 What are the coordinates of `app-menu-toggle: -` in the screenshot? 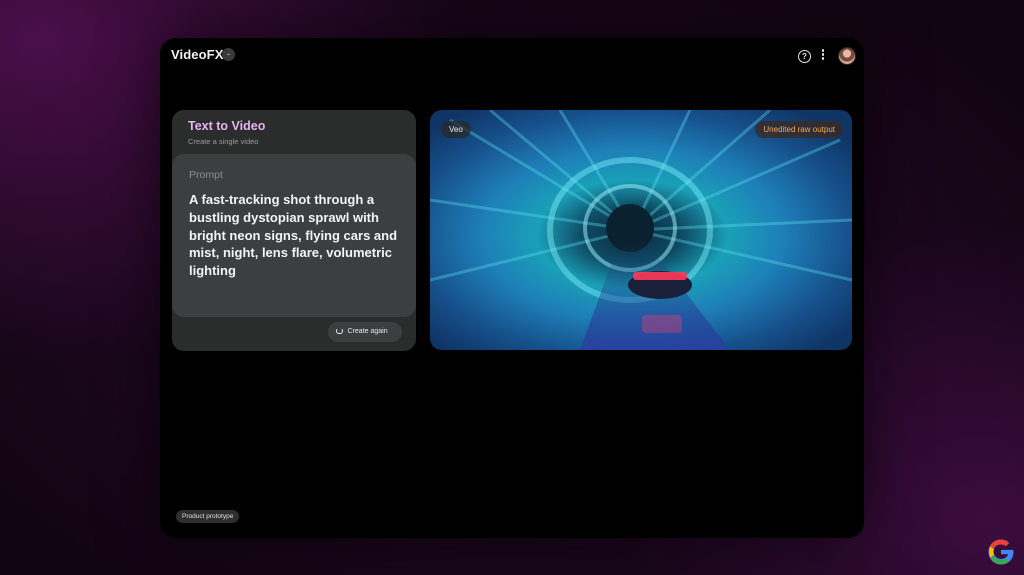 It's located at (228, 54).